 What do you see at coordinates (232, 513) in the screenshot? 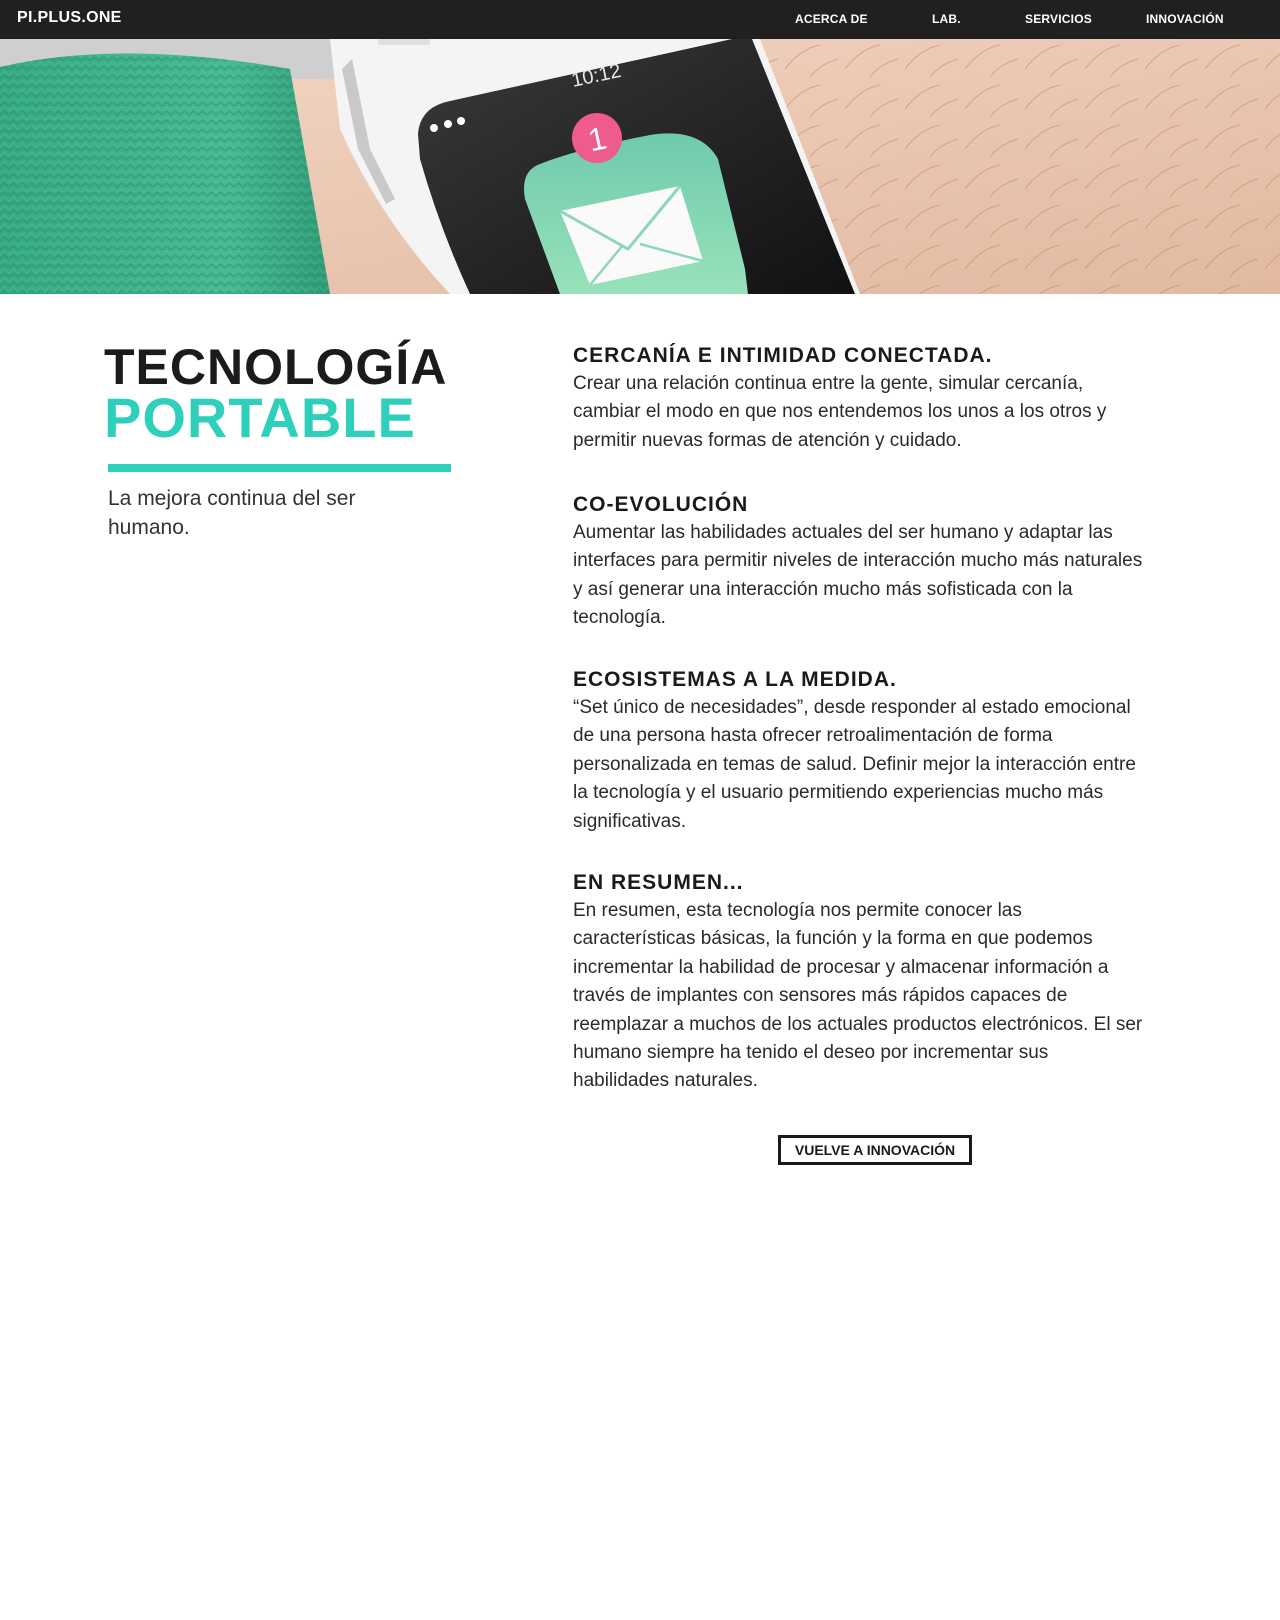
I see `page-subtitle: La mejora continua del ser humano.` at bounding box center [232, 513].